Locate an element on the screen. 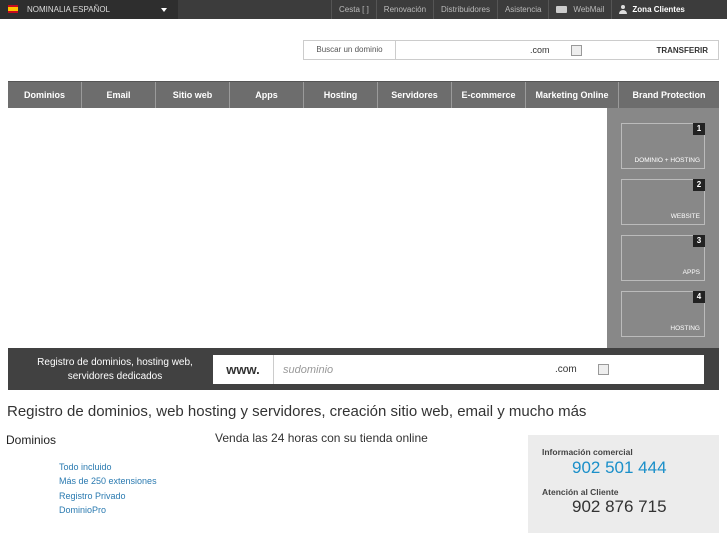  support-label: Atención al Cliente is located at coordinates (580, 492).